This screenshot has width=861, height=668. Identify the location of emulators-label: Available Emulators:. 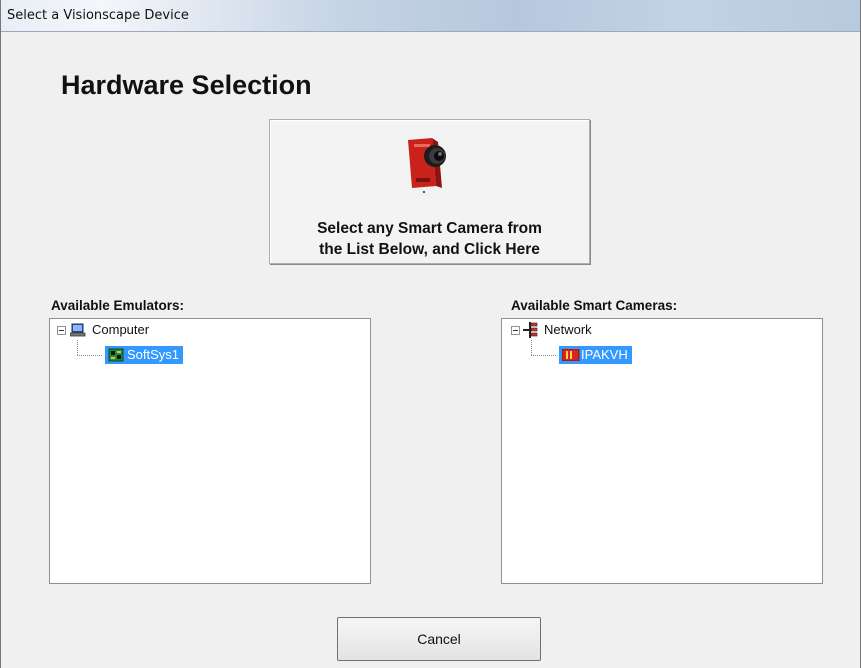
(118, 305).